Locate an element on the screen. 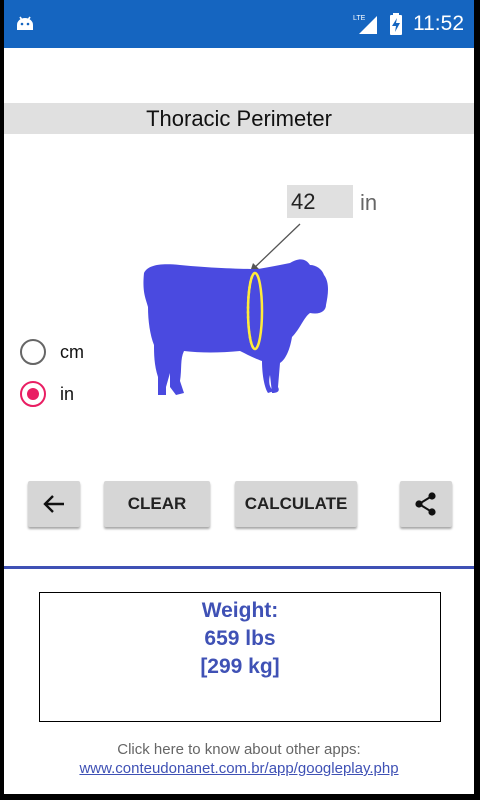 This screenshot has width=480, height=800. page-title: Thoracic Perimeter is located at coordinates (239, 118).